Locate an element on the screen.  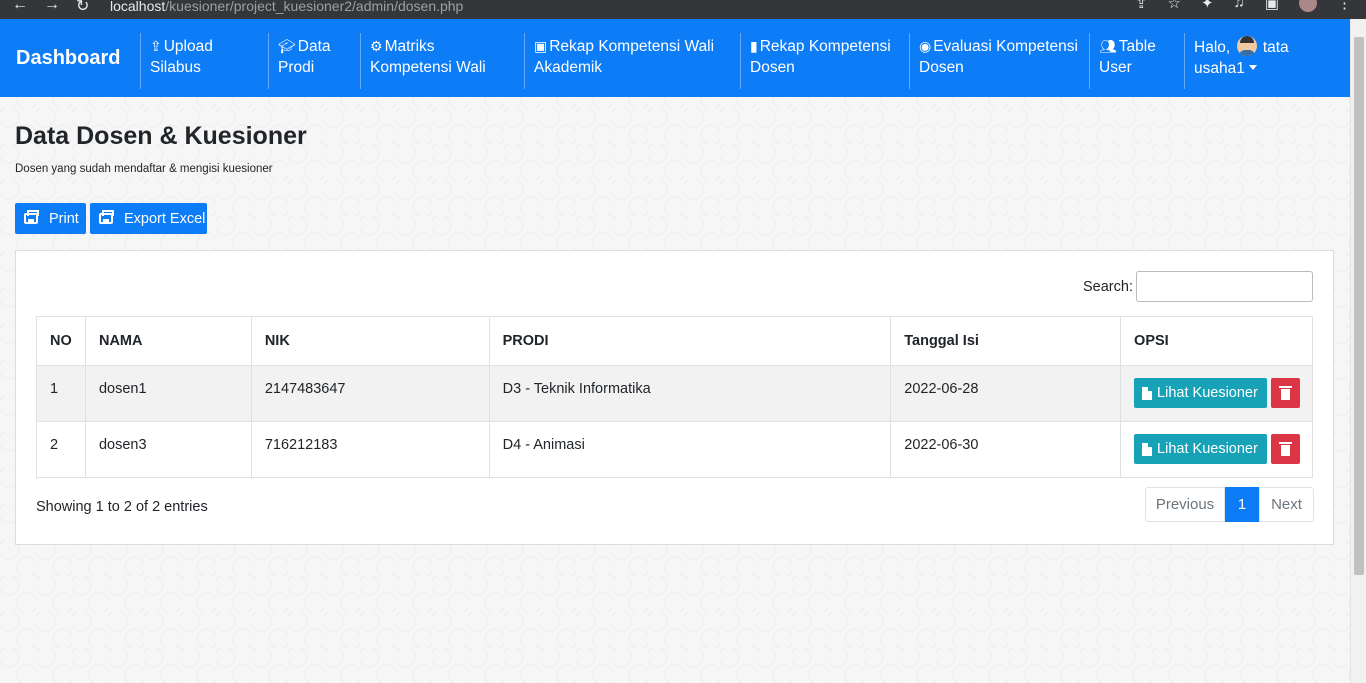
pagination: Previous 1 Next is located at coordinates (1229, 504).